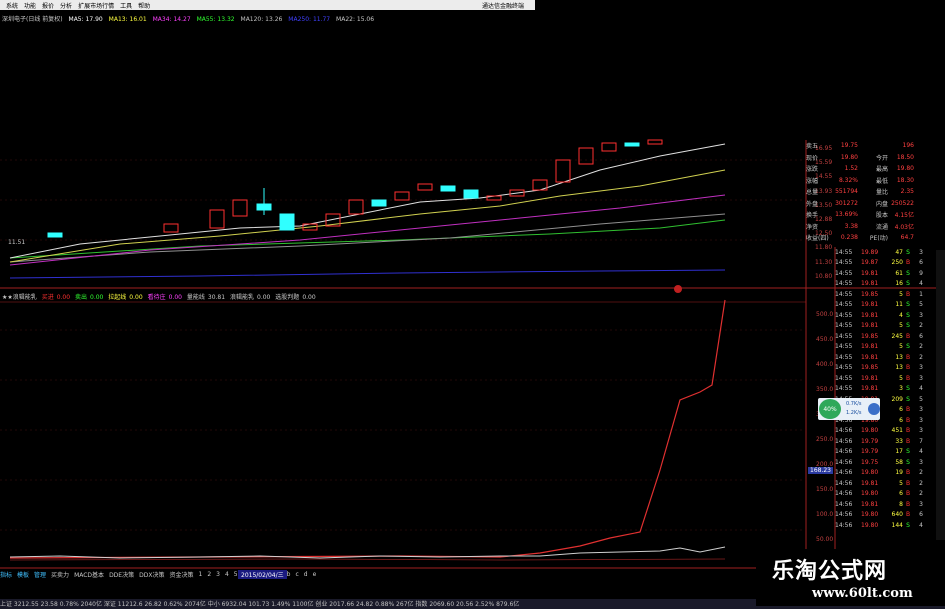  I want to click on trade-price: 19.85, so click(870, 294).